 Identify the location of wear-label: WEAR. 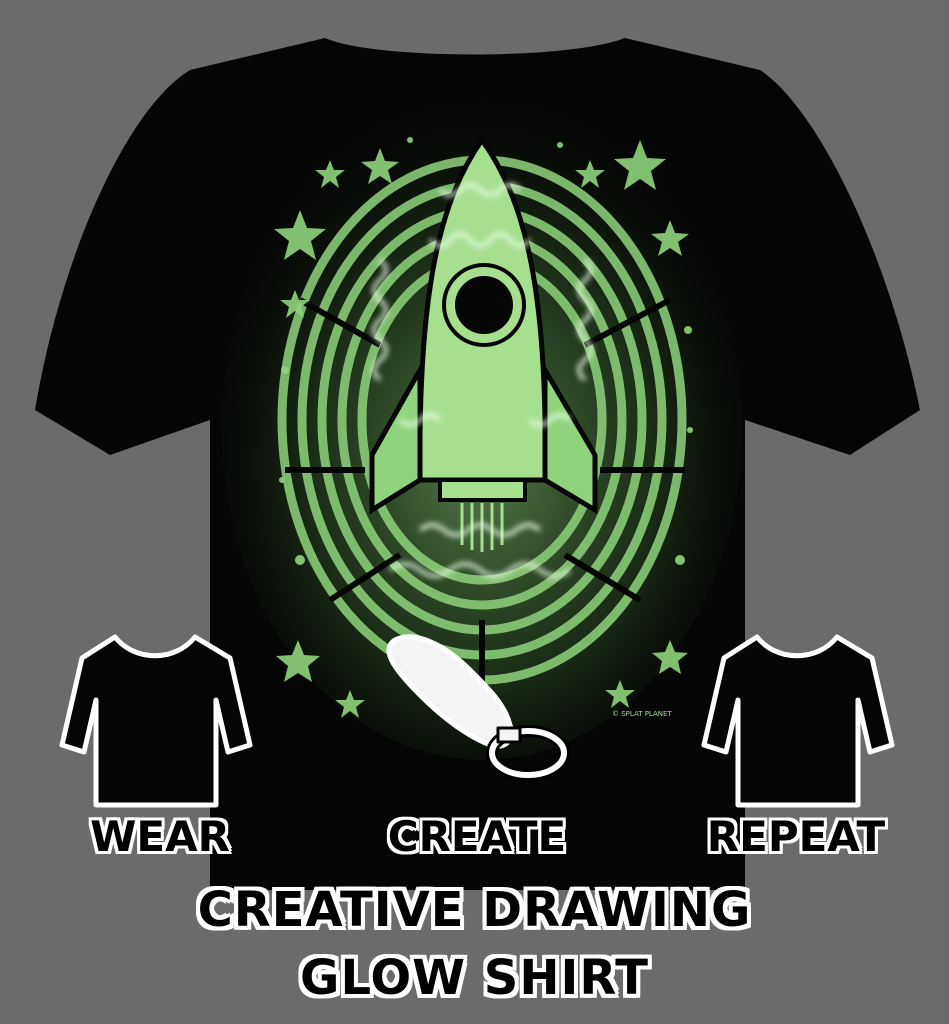
(160, 836).